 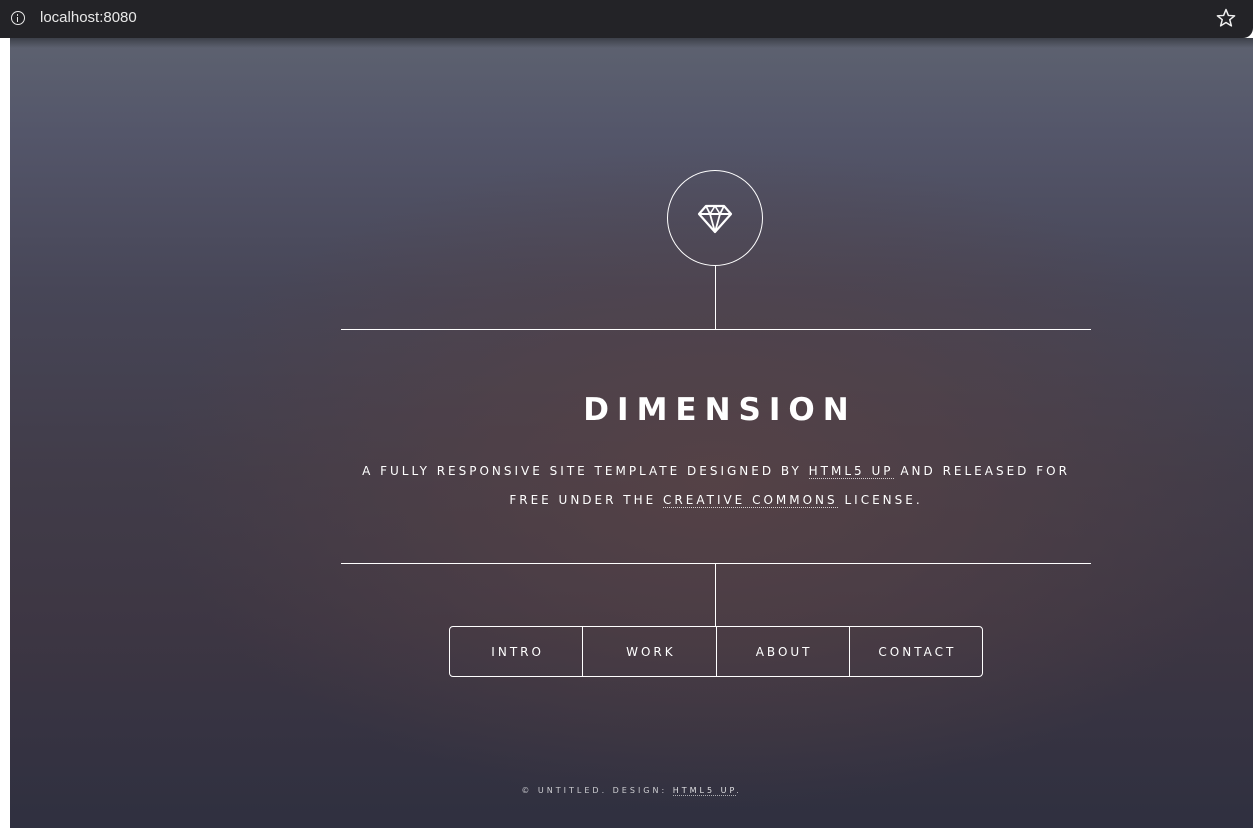 I want to click on subtitle-text-3: LICENSE., so click(x=880, y=500).